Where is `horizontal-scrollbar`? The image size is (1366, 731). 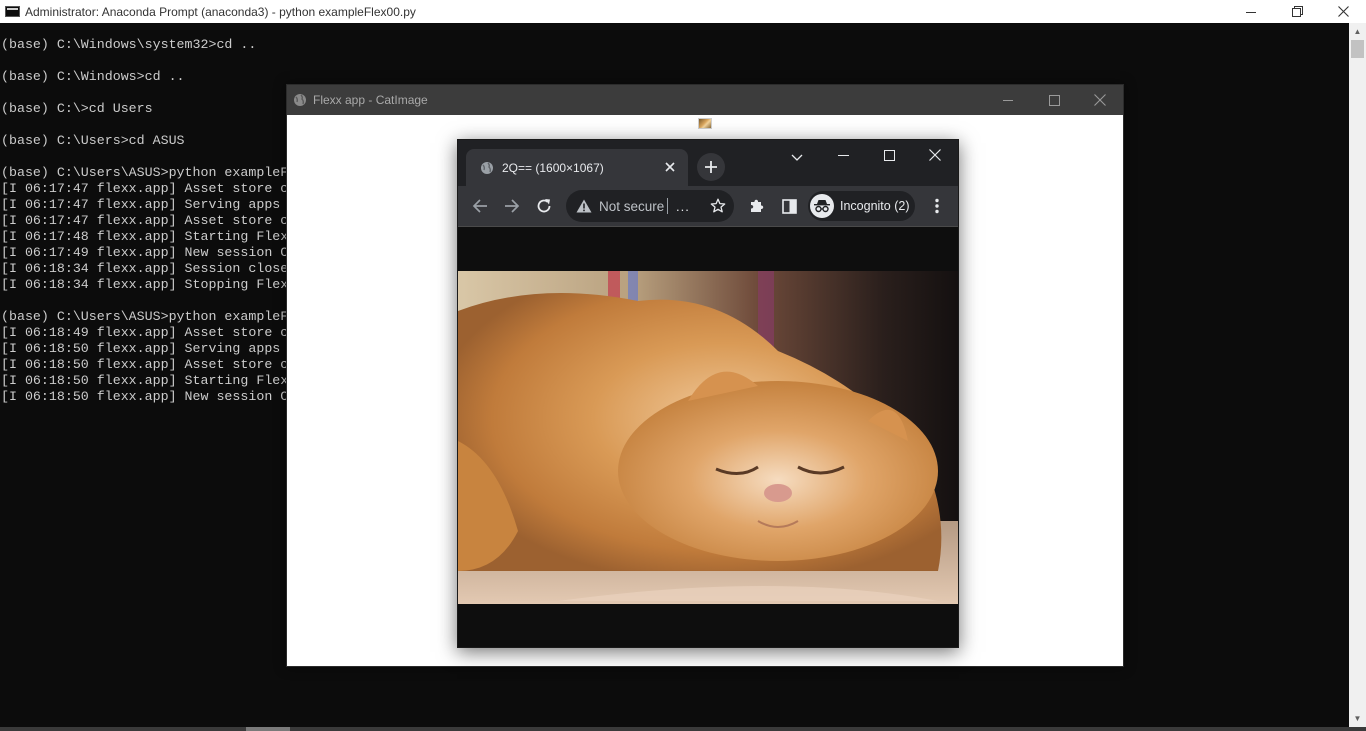
horizontal-scrollbar is located at coordinates (683, 729).